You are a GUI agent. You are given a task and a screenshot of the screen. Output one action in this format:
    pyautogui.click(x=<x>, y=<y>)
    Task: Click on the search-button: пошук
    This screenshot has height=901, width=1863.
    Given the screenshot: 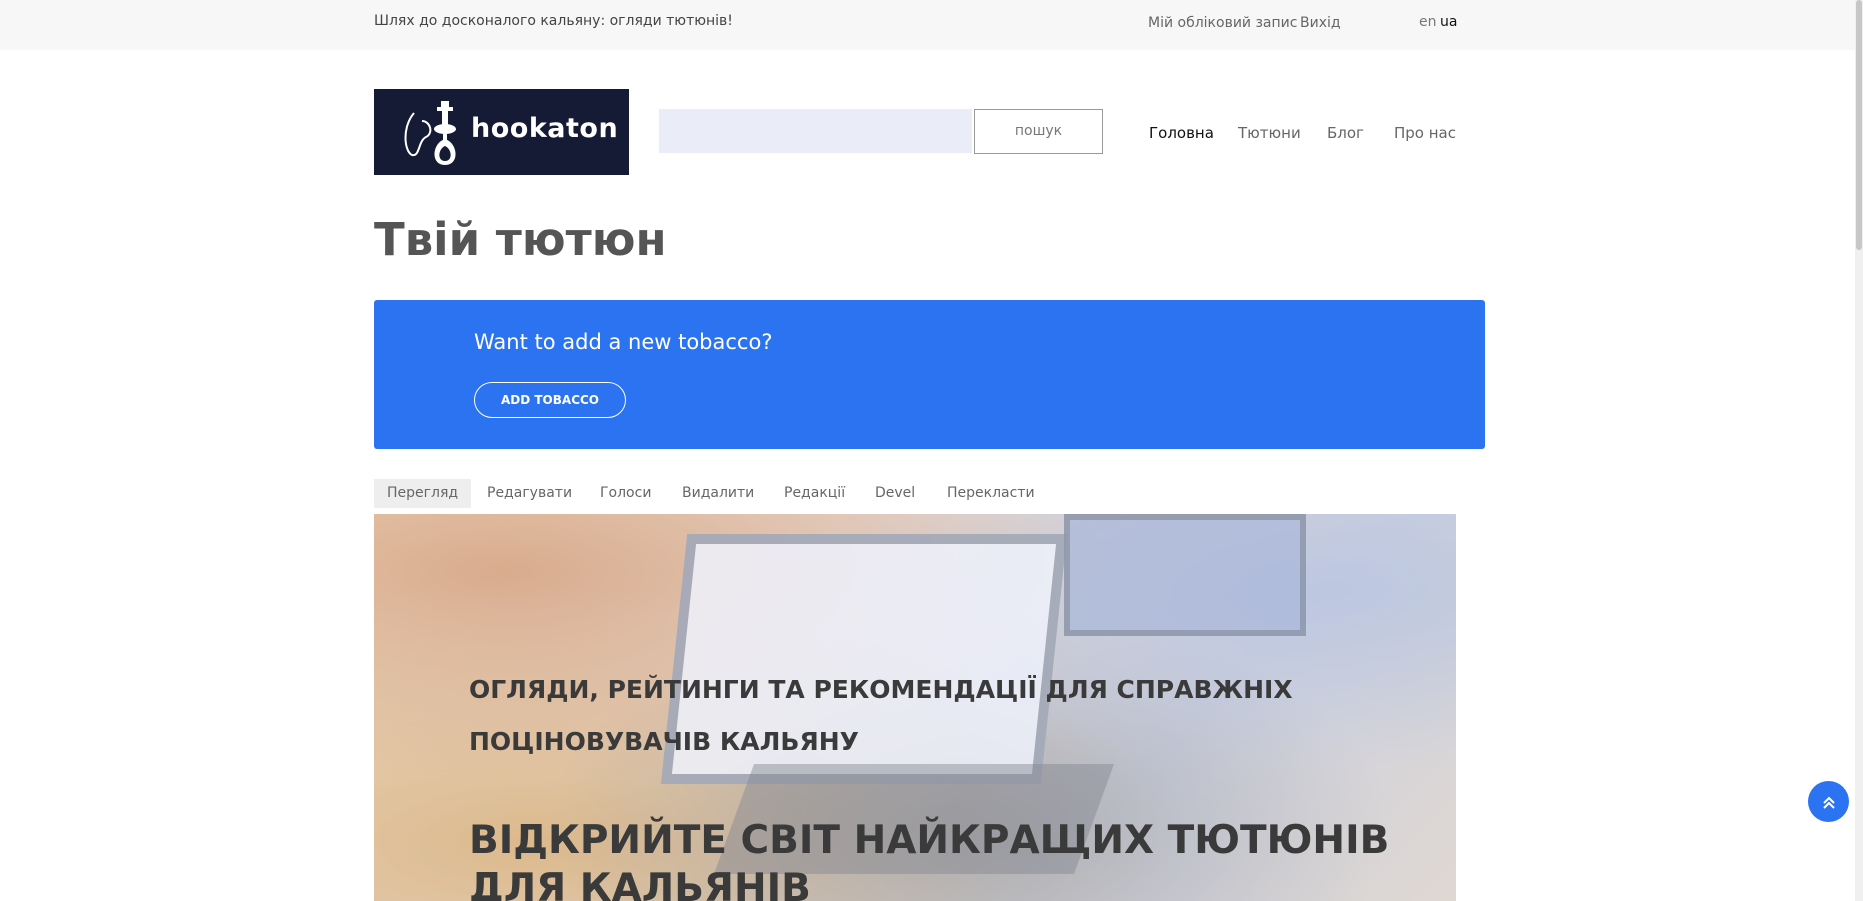 What is the action you would take?
    pyautogui.click(x=1038, y=131)
    